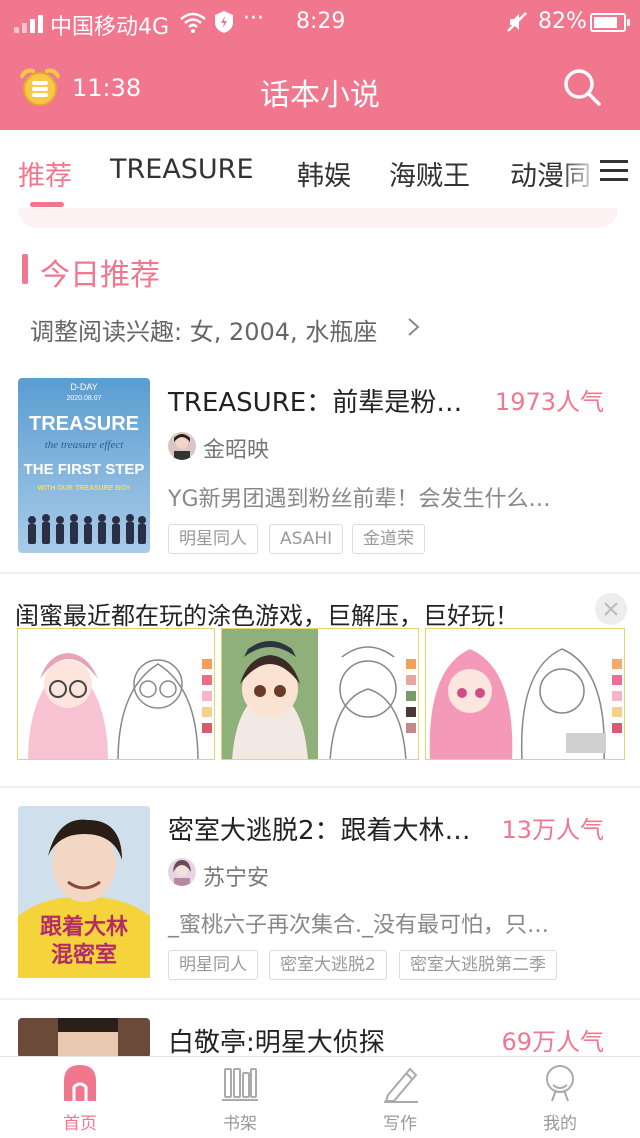 The image size is (640, 1138). Describe the element at coordinates (610, 22) in the screenshot. I see `battery-icon` at that location.